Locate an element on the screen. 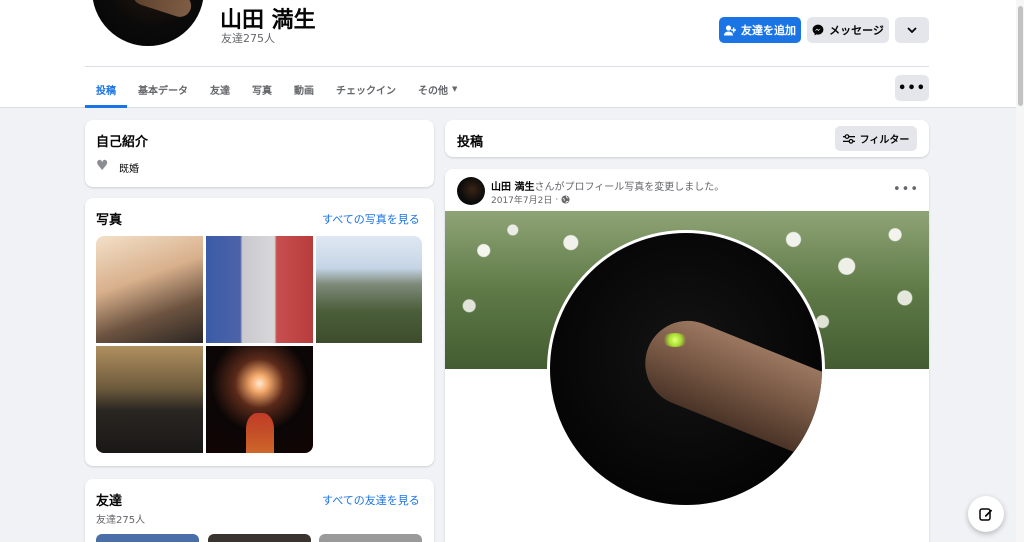  tab-friends: 友達 is located at coordinates (220, 89).